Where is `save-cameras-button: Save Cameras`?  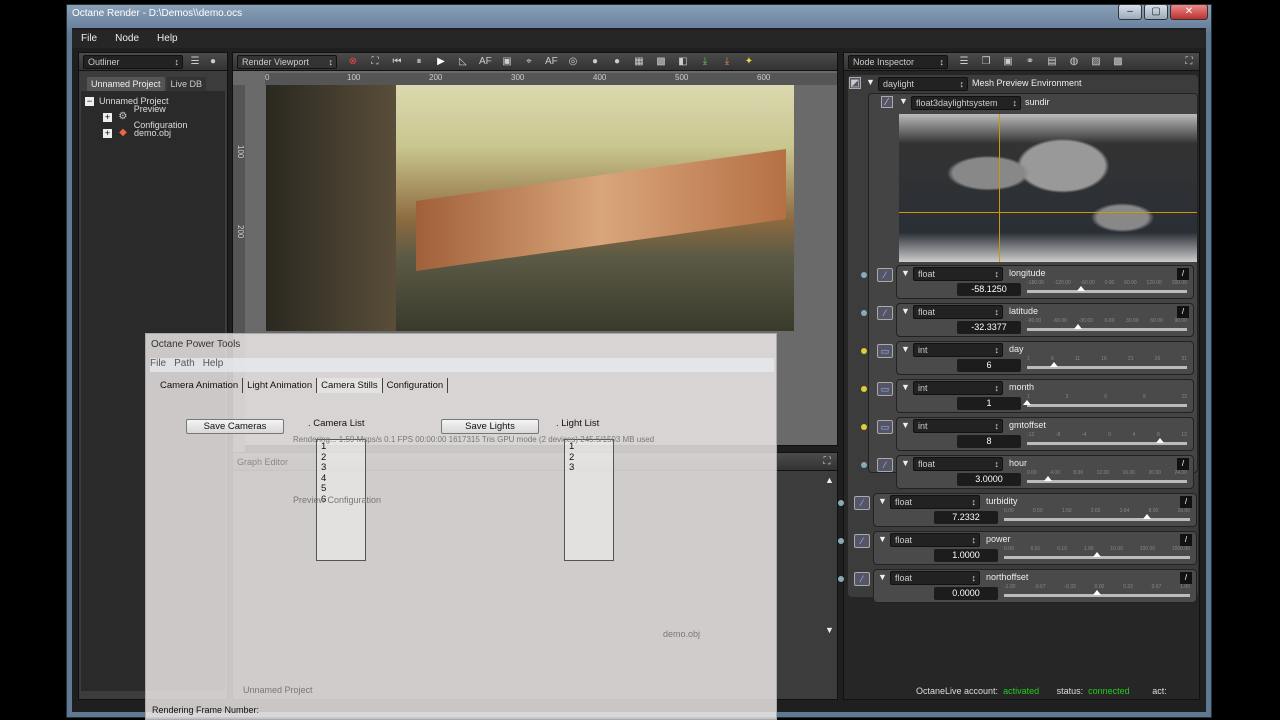
save-cameras-button: Save Cameras is located at coordinates (235, 426).